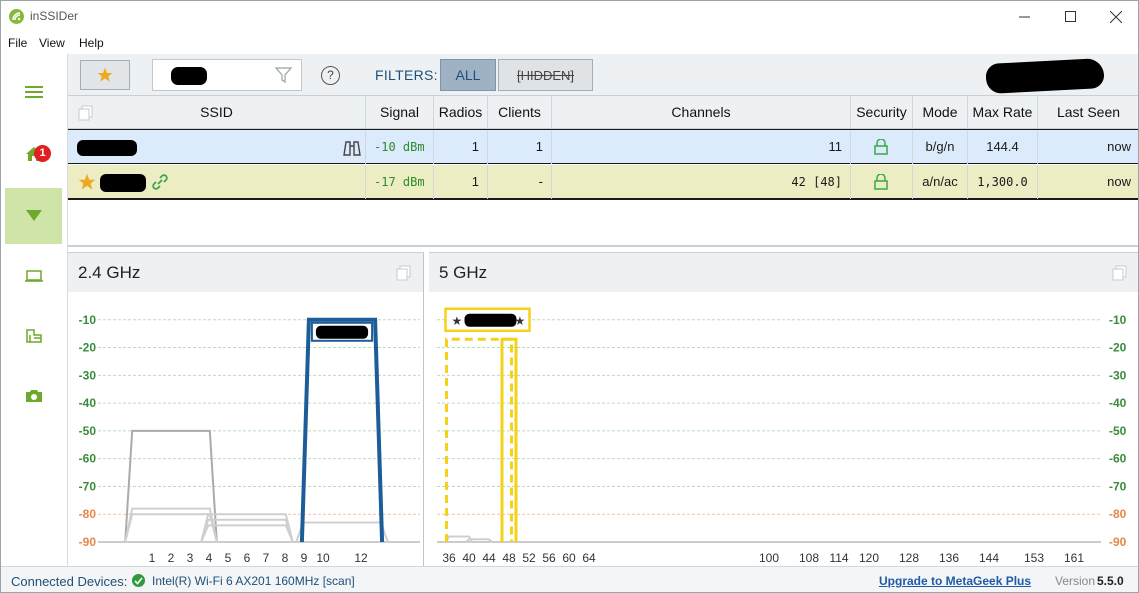 The height and width of the screenshot is (593, 1139). I want to click on spectrum-chart-2-4ghz: -10-20-30-40-50-60-70-80-901 2 3 4 5 6 7 8 9 10 12, so click(246, 429).